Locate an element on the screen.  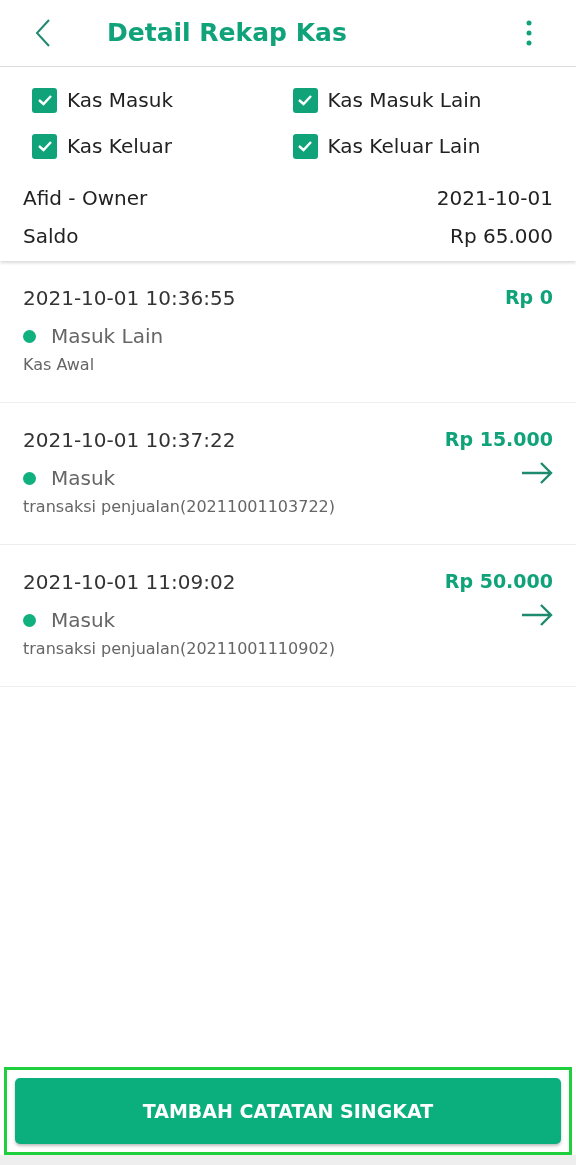
filter-label: Kas Masuk Lain is located at coordinates (404, 100).